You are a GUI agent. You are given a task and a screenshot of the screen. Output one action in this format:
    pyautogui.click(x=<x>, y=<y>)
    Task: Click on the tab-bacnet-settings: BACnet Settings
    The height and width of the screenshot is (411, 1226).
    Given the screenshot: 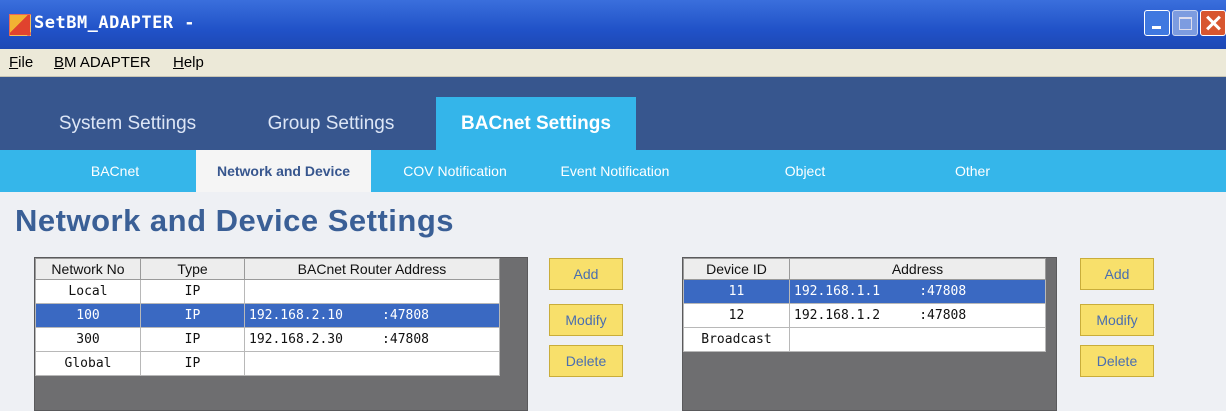 What is the action you would take?
    pyautogui.click(x=536, y=123)
    